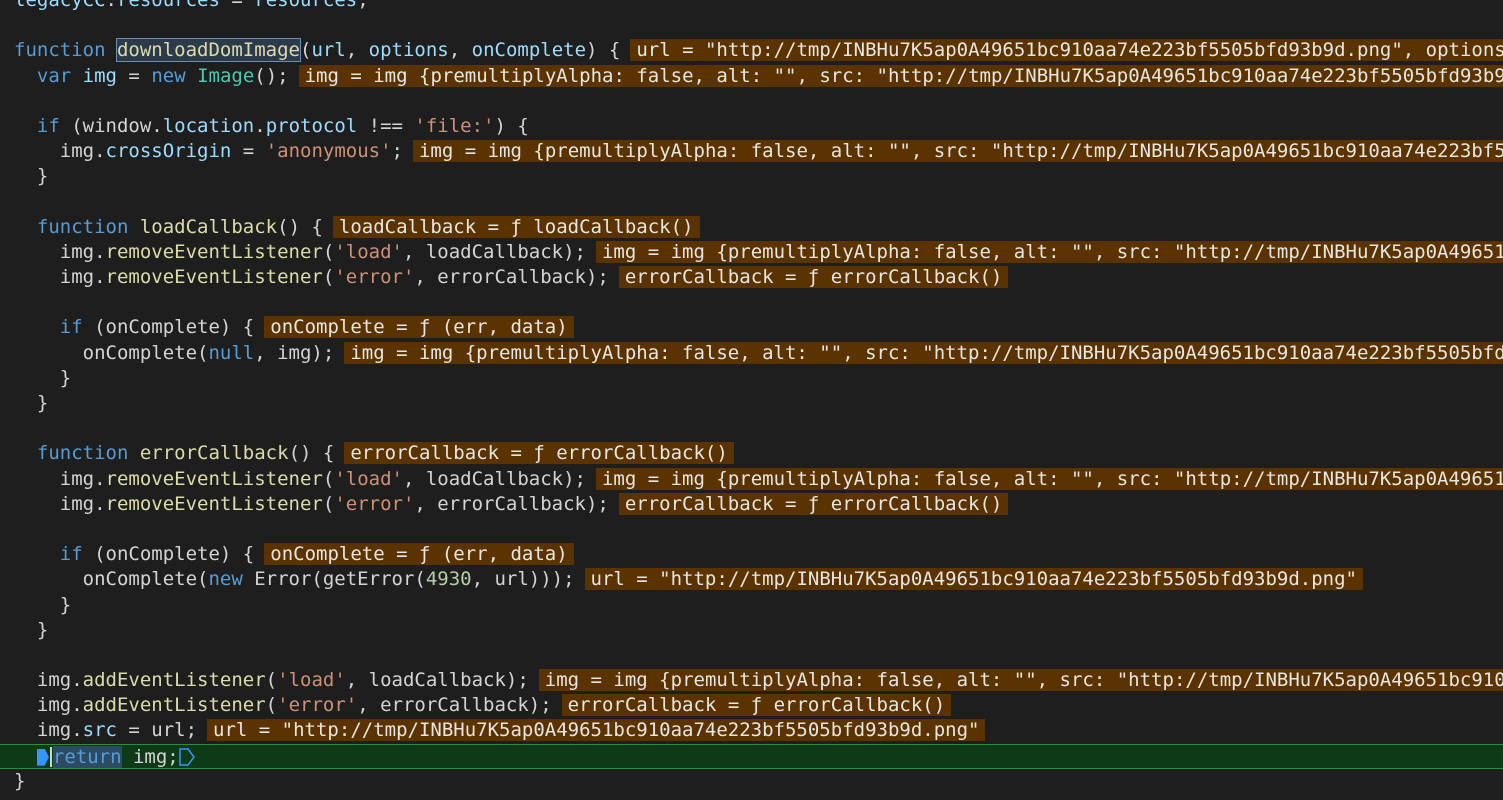  I want to click on breakpoint-arrow-icon, so click(42, 757).